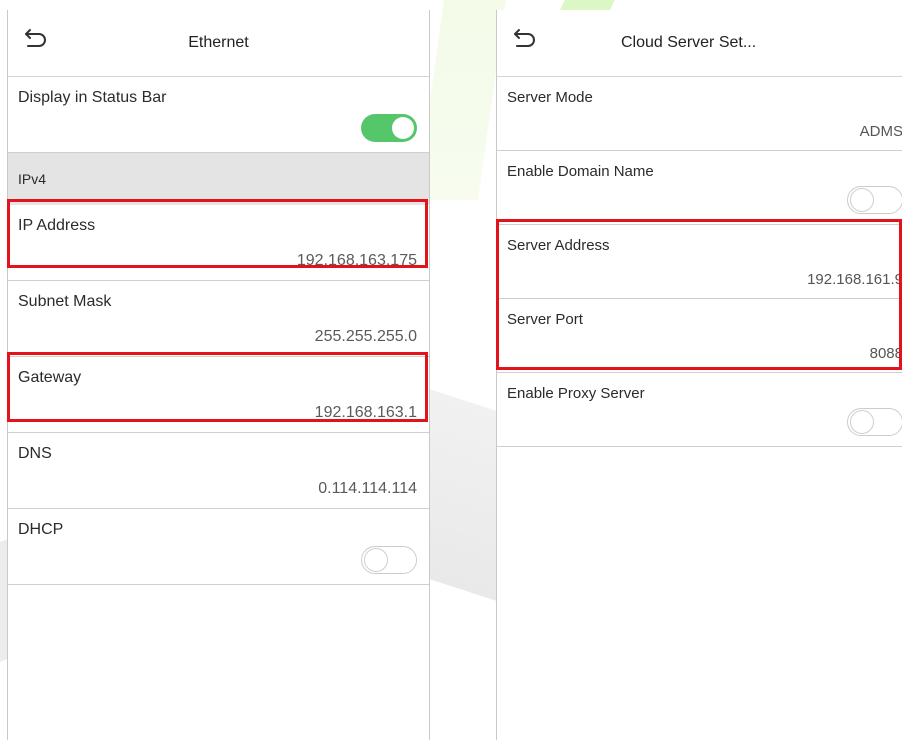  What do you see at coordinates (699, 262) in the screenshot?
I see `server-address-row: Server Address 192.168.161.9` at bounding box center [699, 262].